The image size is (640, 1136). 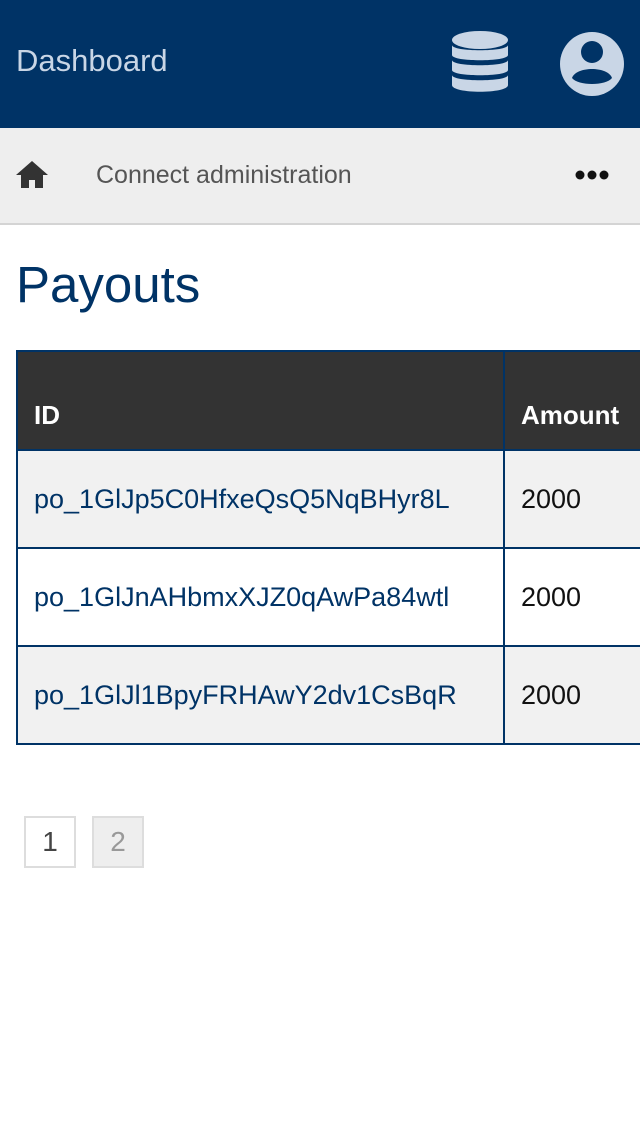 I want to click on home-icon, so click(x=32, y=175).